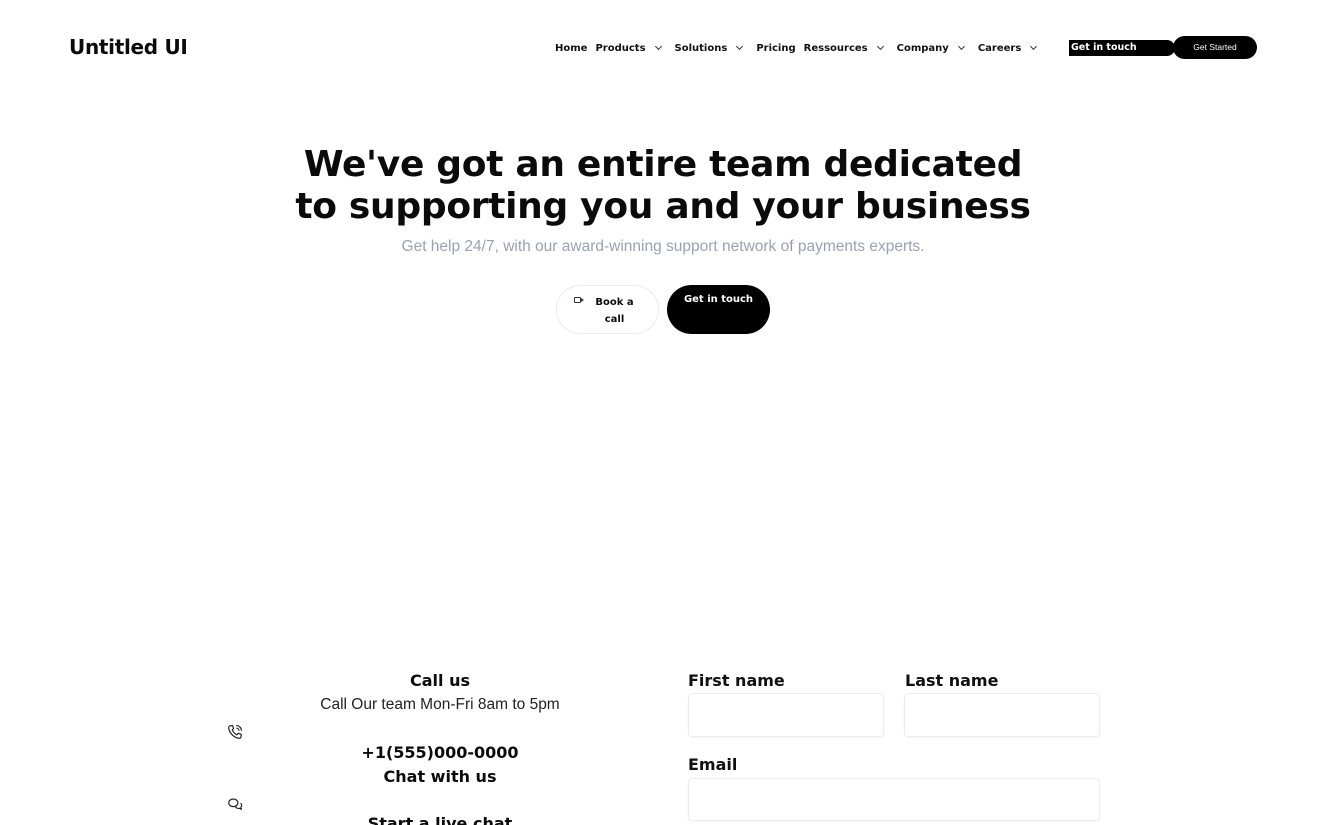  I want to click on hero-get-in-touch-button: Get in touch, so click(718, 309).